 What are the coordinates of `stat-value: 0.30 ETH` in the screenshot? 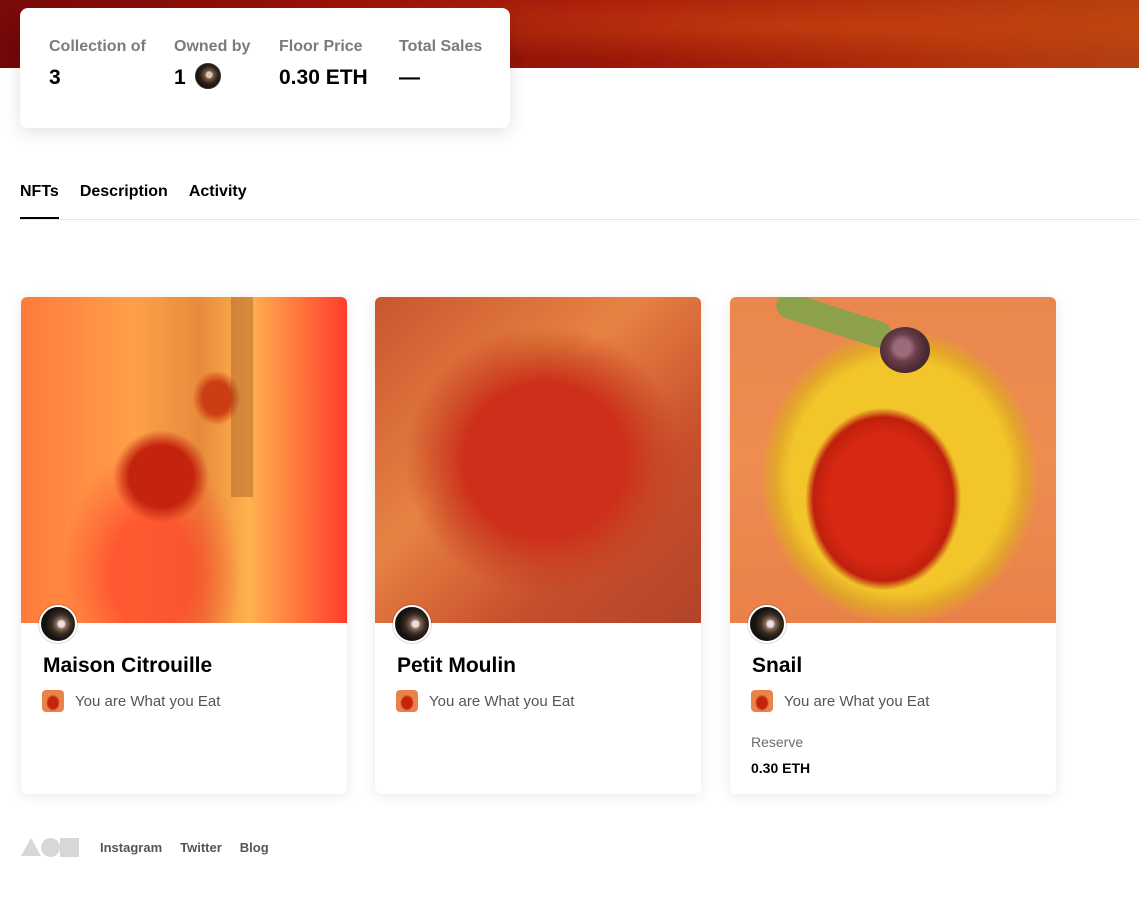 It's located at (323, 77).